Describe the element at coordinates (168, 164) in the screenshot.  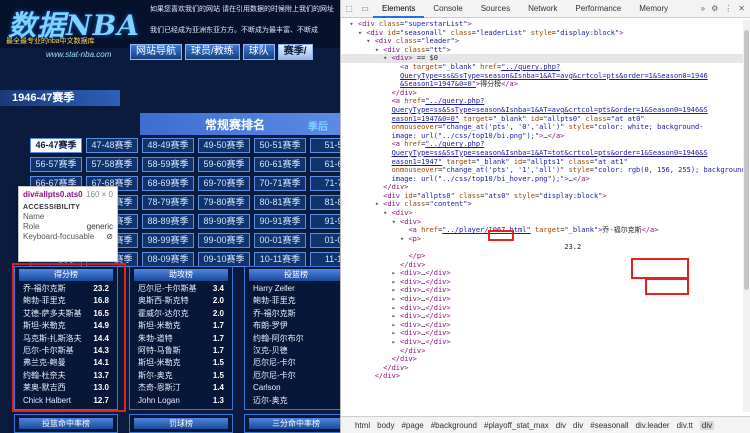
I see `season-button: 58-59赛季` at that location.